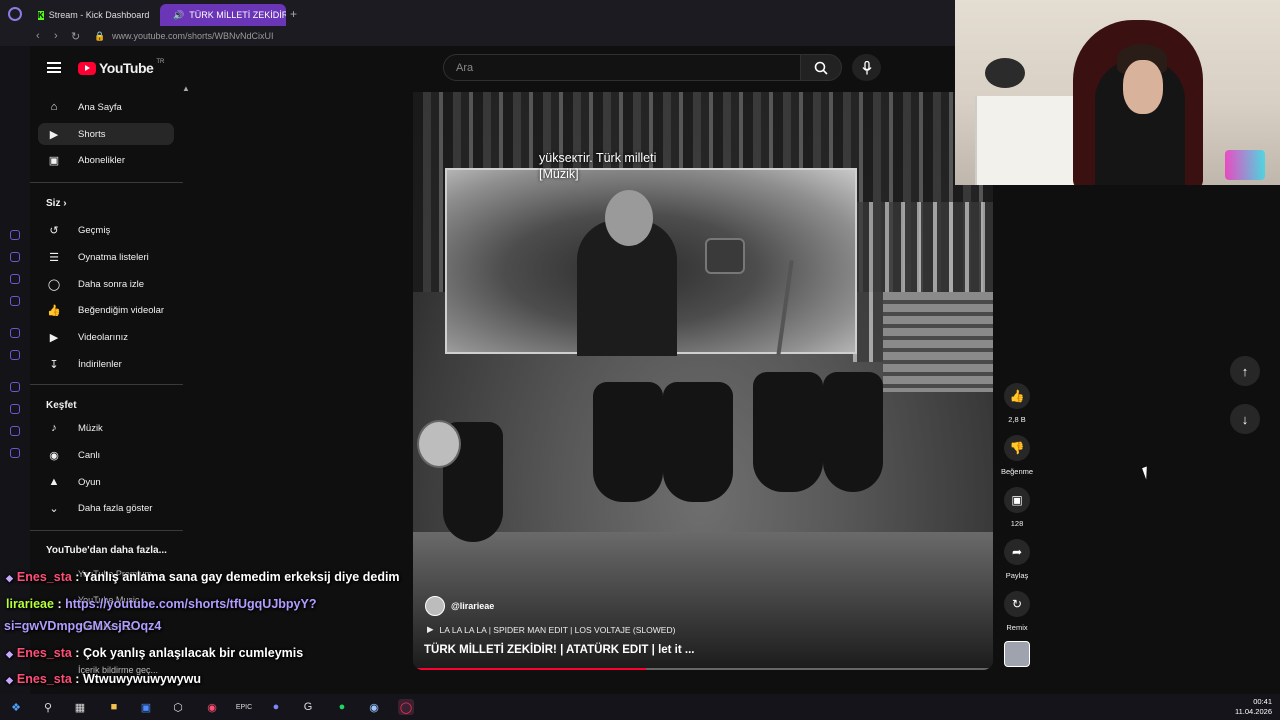  I want to click on forward-icon: ›, so click(56, 36).